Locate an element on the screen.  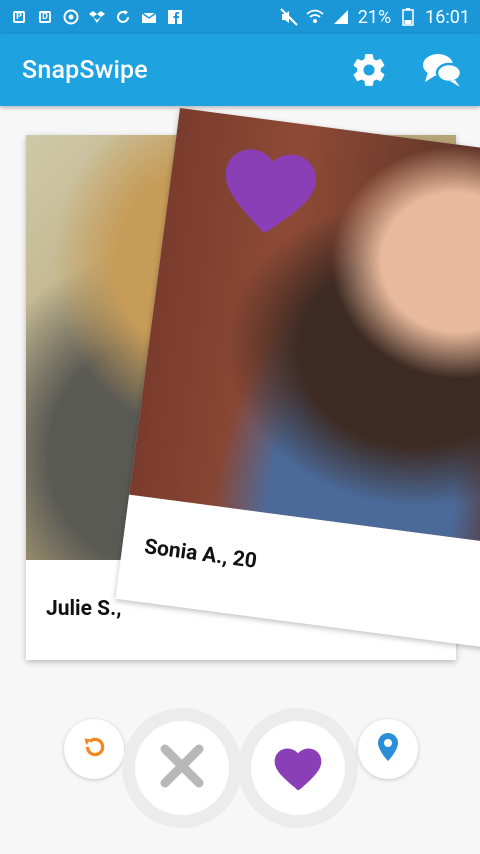
gear-icon is located at coordinates (369, 70).